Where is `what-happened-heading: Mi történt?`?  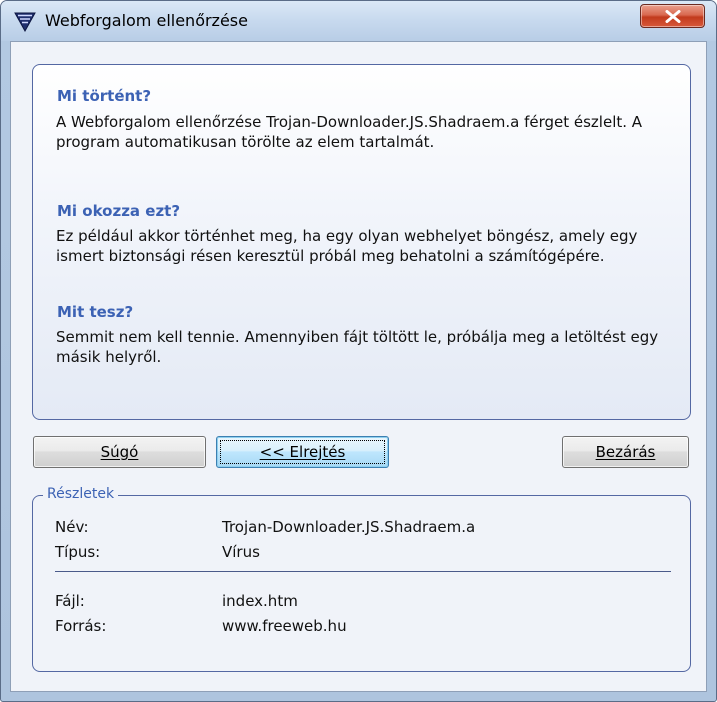 what-happened-heading: Mi történt? is located at coordinates (104, 96).